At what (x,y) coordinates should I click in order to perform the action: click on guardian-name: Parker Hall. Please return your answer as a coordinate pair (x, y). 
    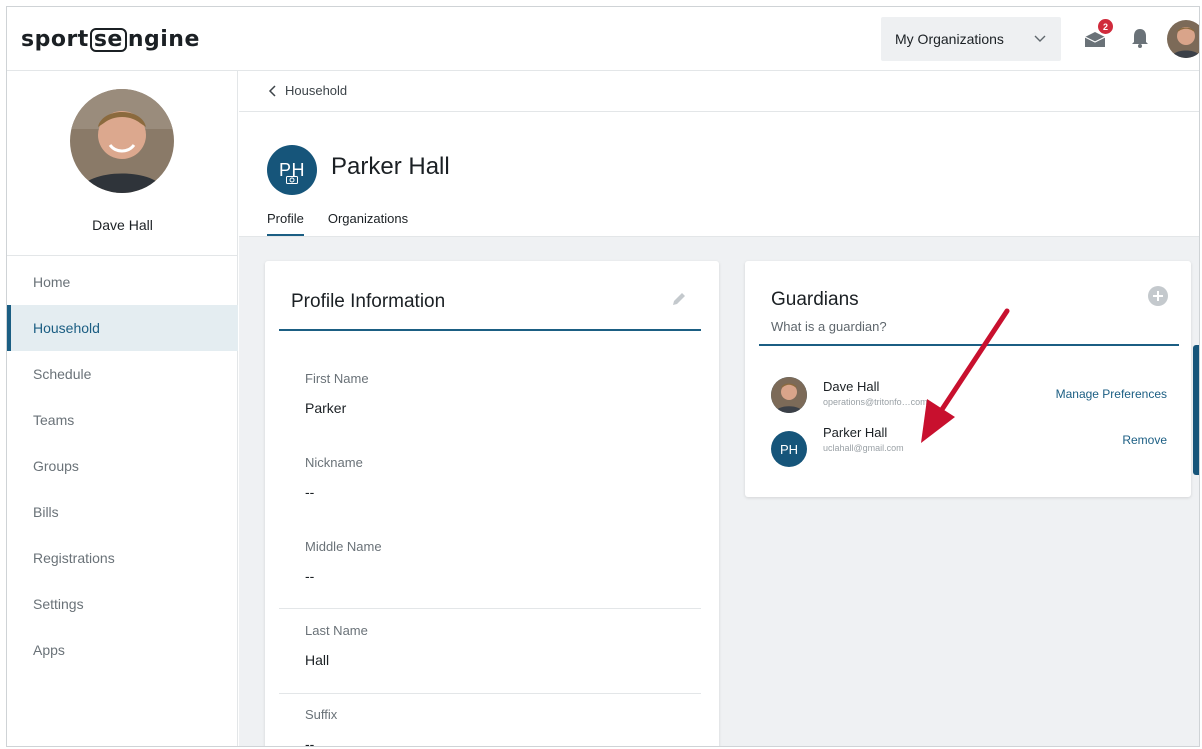
    Looking at the image, I should click on (855, 432).